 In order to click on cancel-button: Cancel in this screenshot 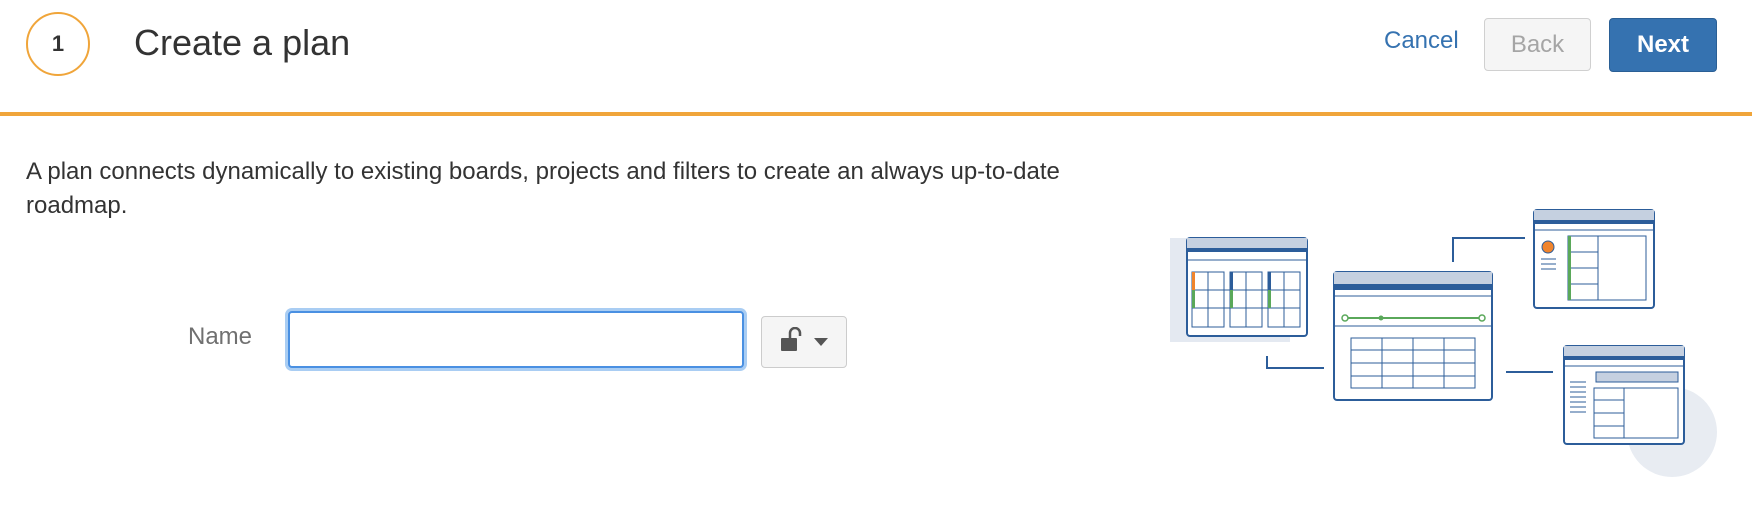, I will do `click(1421, 41)`.